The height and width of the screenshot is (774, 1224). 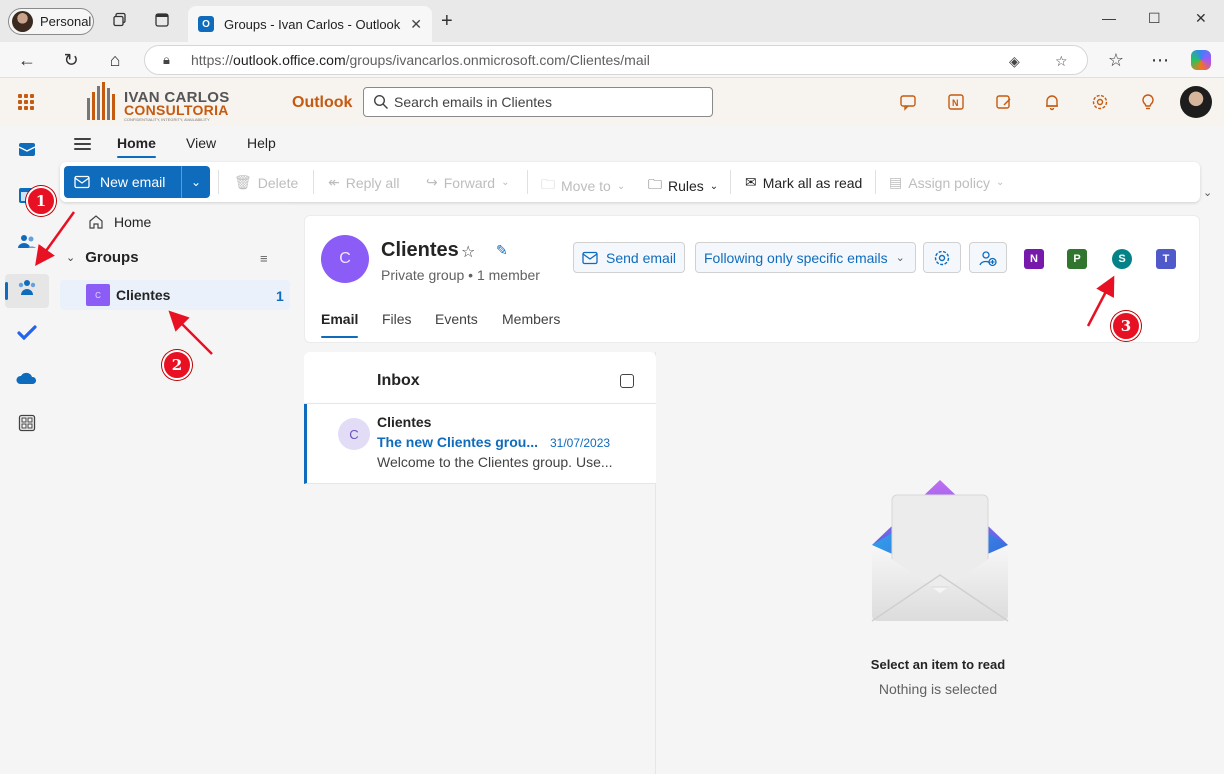 What do you see at coordinates (1207, 192) in the screenshot?
I see `ribbon-expand-icon: ⌄` at bounding box center [1207, 192].